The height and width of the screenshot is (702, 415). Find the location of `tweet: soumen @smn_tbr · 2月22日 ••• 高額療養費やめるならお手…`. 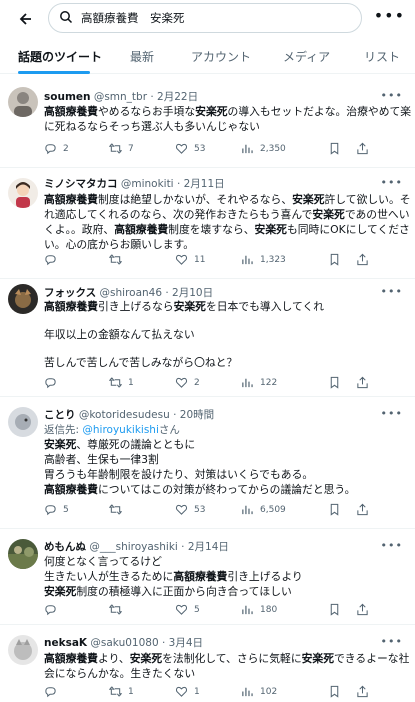

tweet: soumen @smn_tbr · 2月22日 ••• 高額療養費やめるならお手… is located at coordinates (207, 121).